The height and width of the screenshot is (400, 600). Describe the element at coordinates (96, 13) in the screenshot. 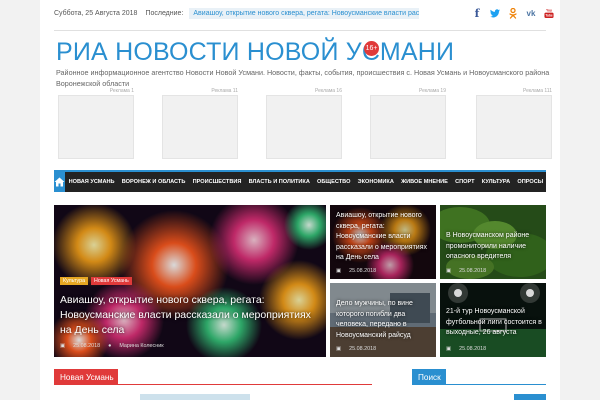

I see `current-date: Суббота, 25 Августа 2018` at that location.